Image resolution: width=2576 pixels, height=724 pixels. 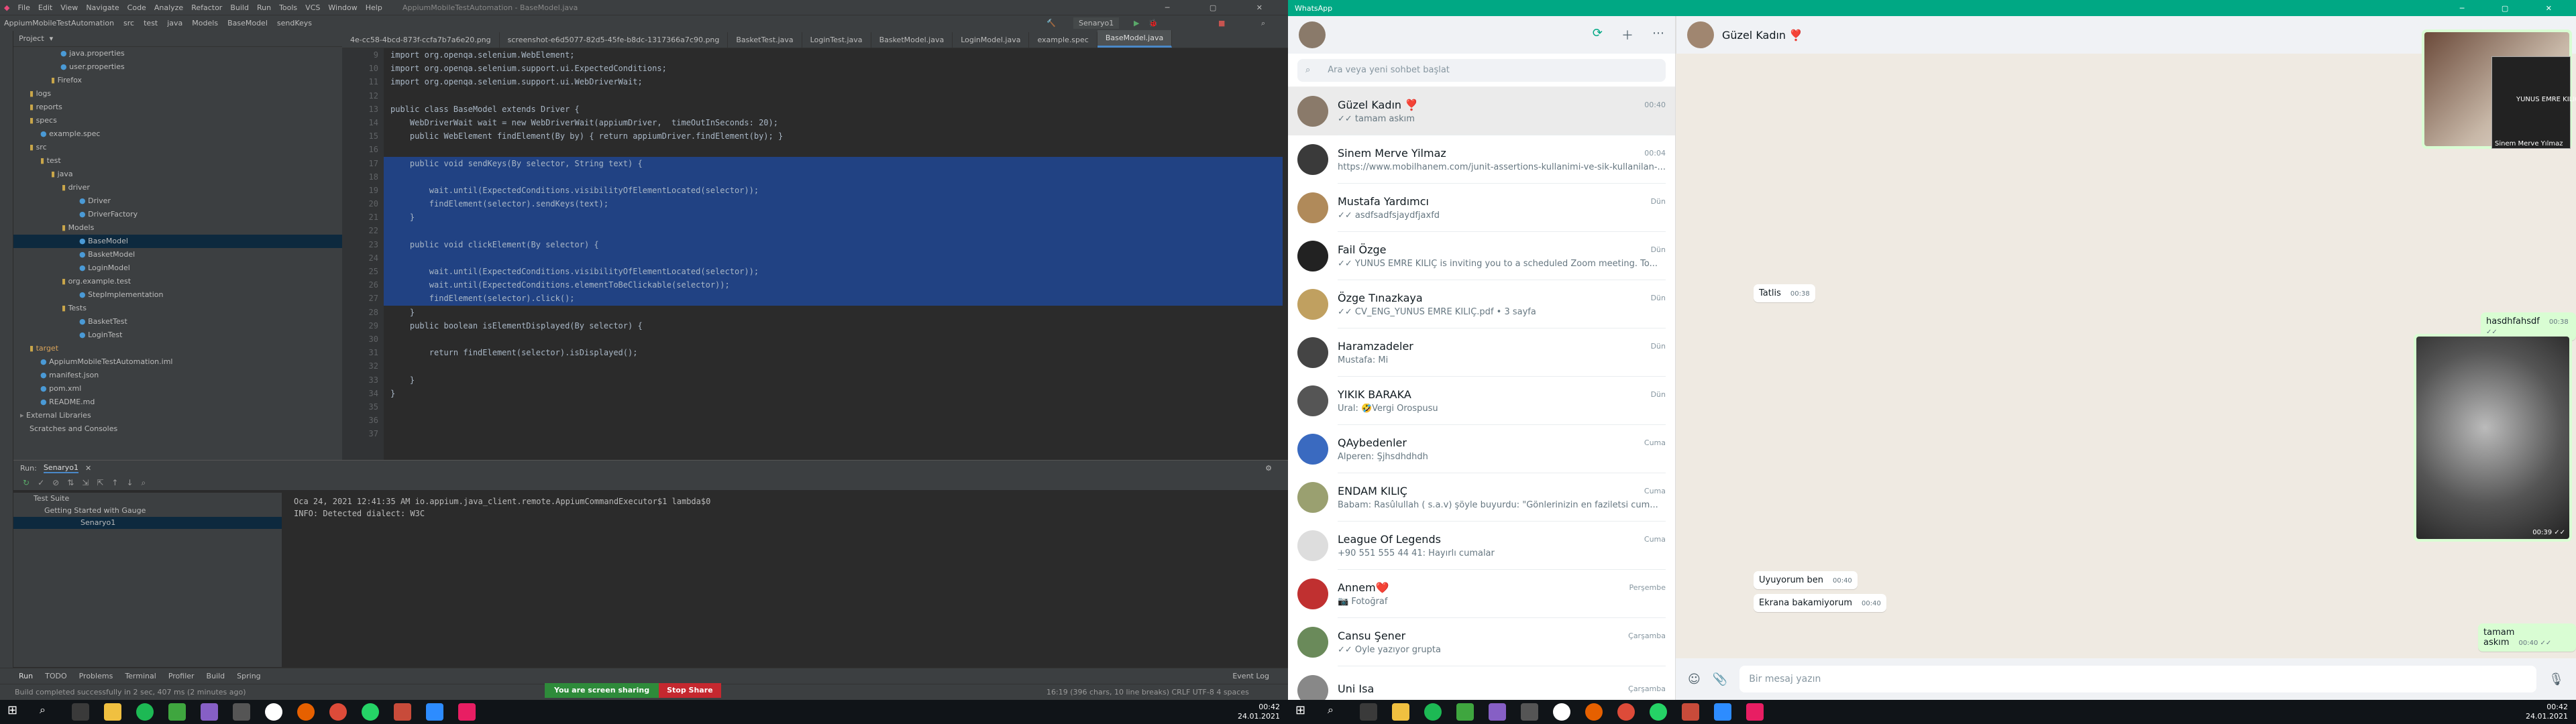 What do you see at coordinates (61, 468) in the screenshot?
I see `run-tab: Senaryo1` at bounding box center [61, 468].